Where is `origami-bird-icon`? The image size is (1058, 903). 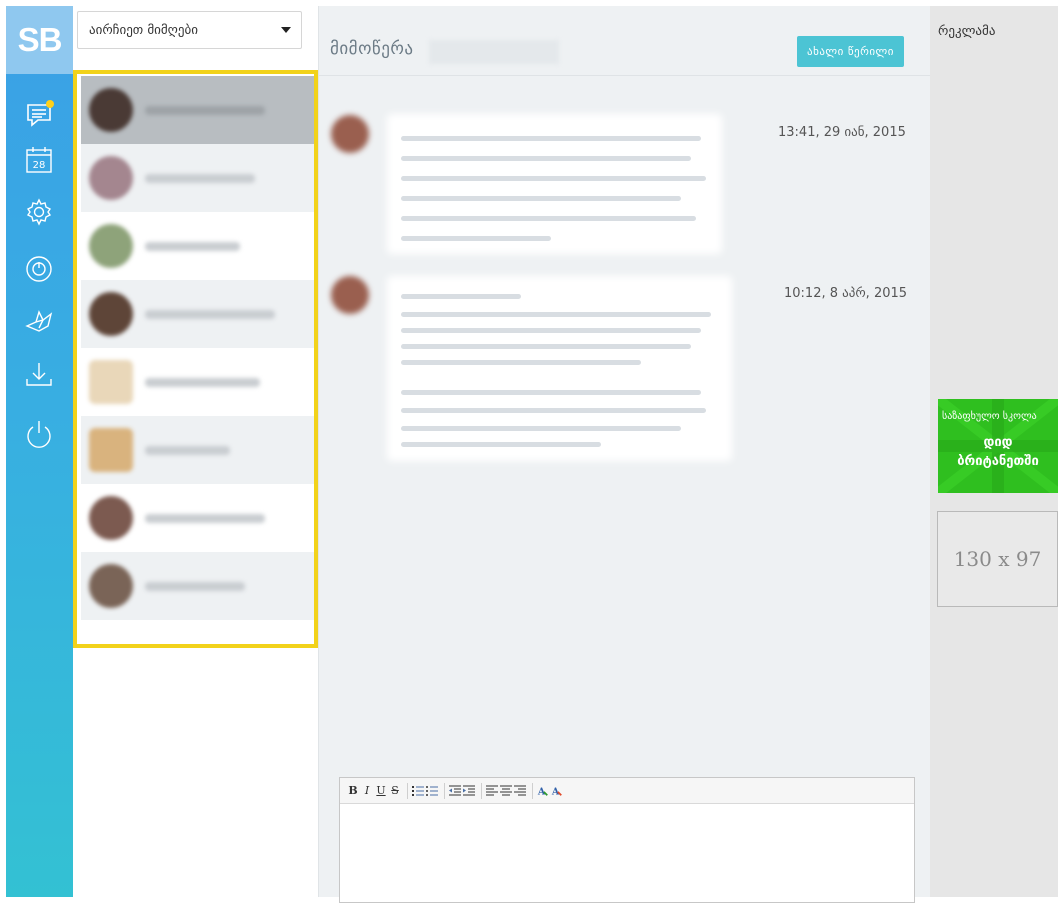 origami-bird-icon is located at coordinates (39, 321).